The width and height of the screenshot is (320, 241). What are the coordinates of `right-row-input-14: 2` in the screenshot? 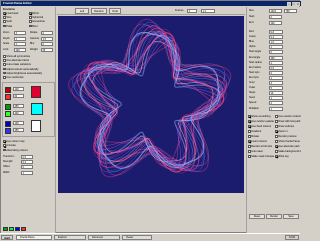 It's located at (276, 103).